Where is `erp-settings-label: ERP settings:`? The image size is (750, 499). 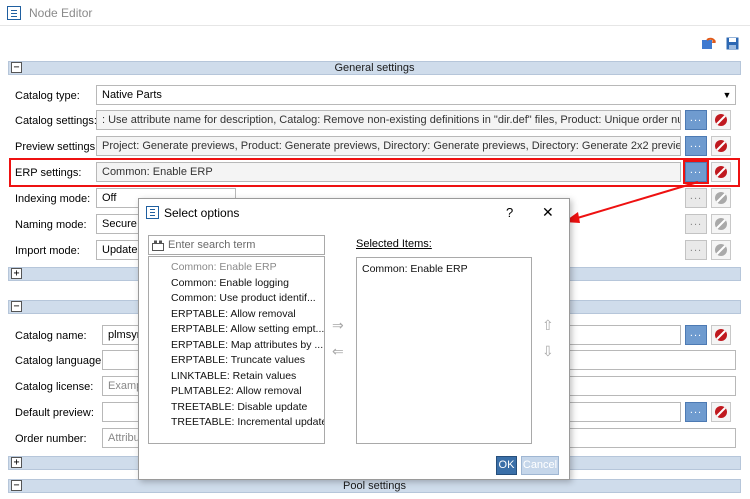
erp-settings-label: ERP settings: is located at coordinates (48, 173).